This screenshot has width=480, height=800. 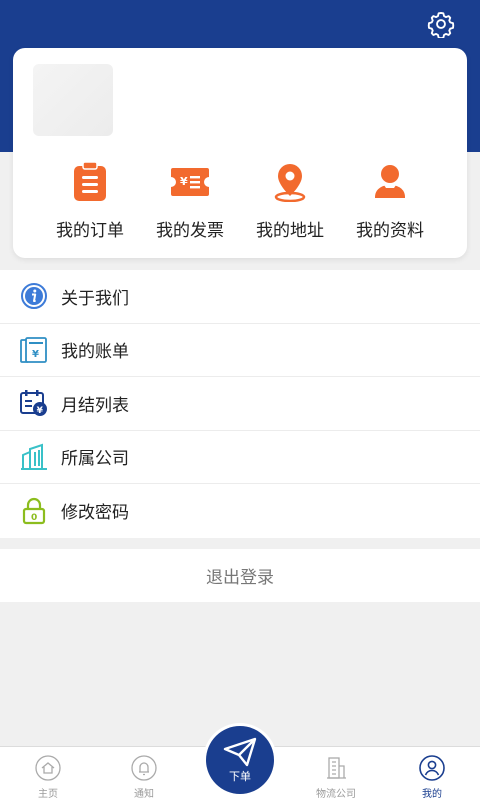 What do you see at coordinates (240, 575) in the screenshot?
I see `logout-button: 退出登录` at bounding box center [240, 575].